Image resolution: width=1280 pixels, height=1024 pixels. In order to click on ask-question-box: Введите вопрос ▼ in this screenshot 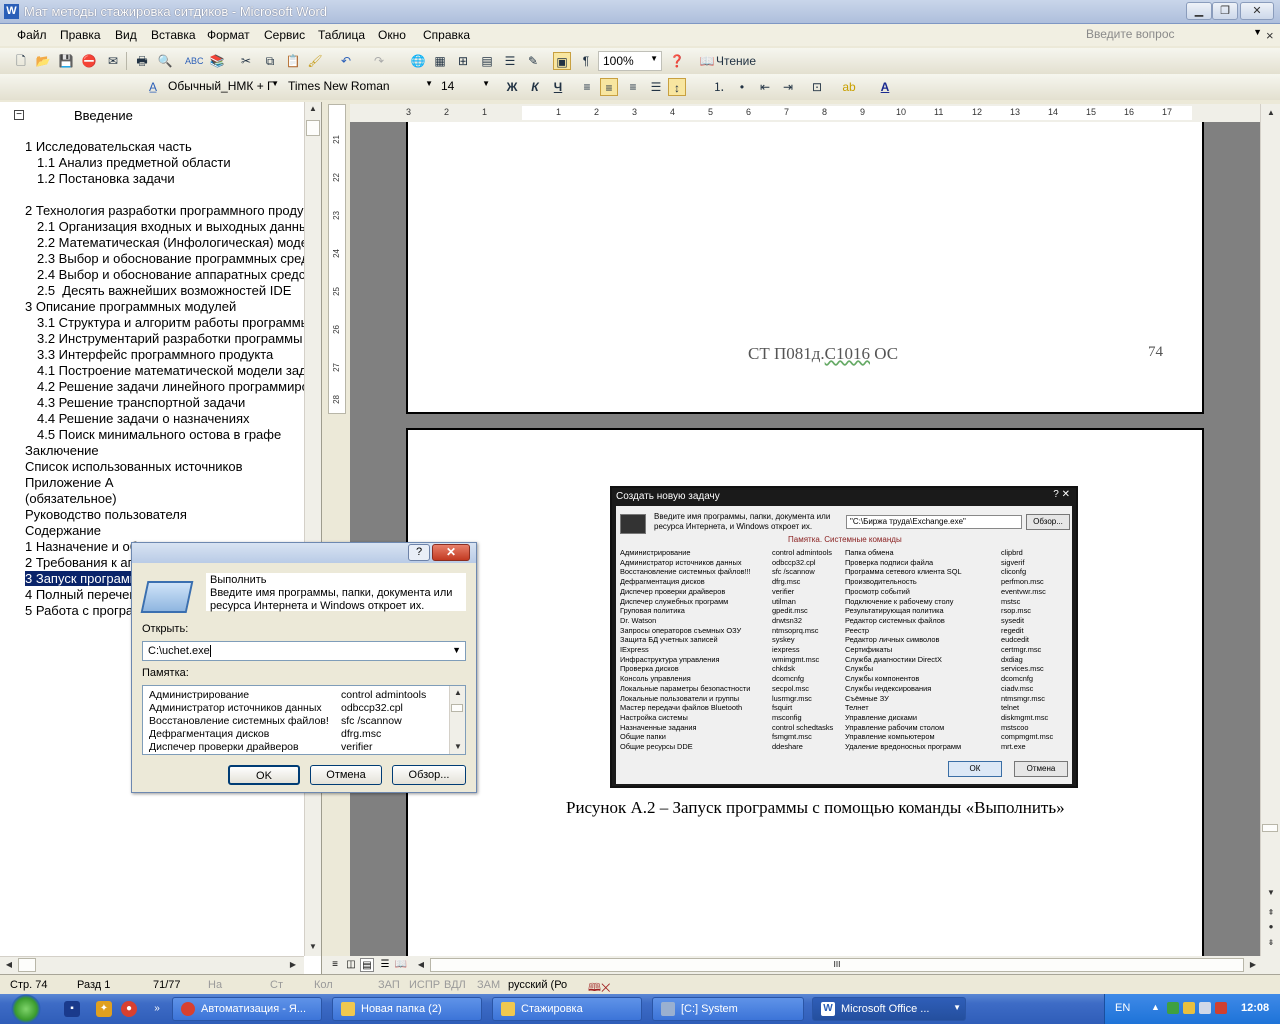, I will do `click(1173, 35)`.